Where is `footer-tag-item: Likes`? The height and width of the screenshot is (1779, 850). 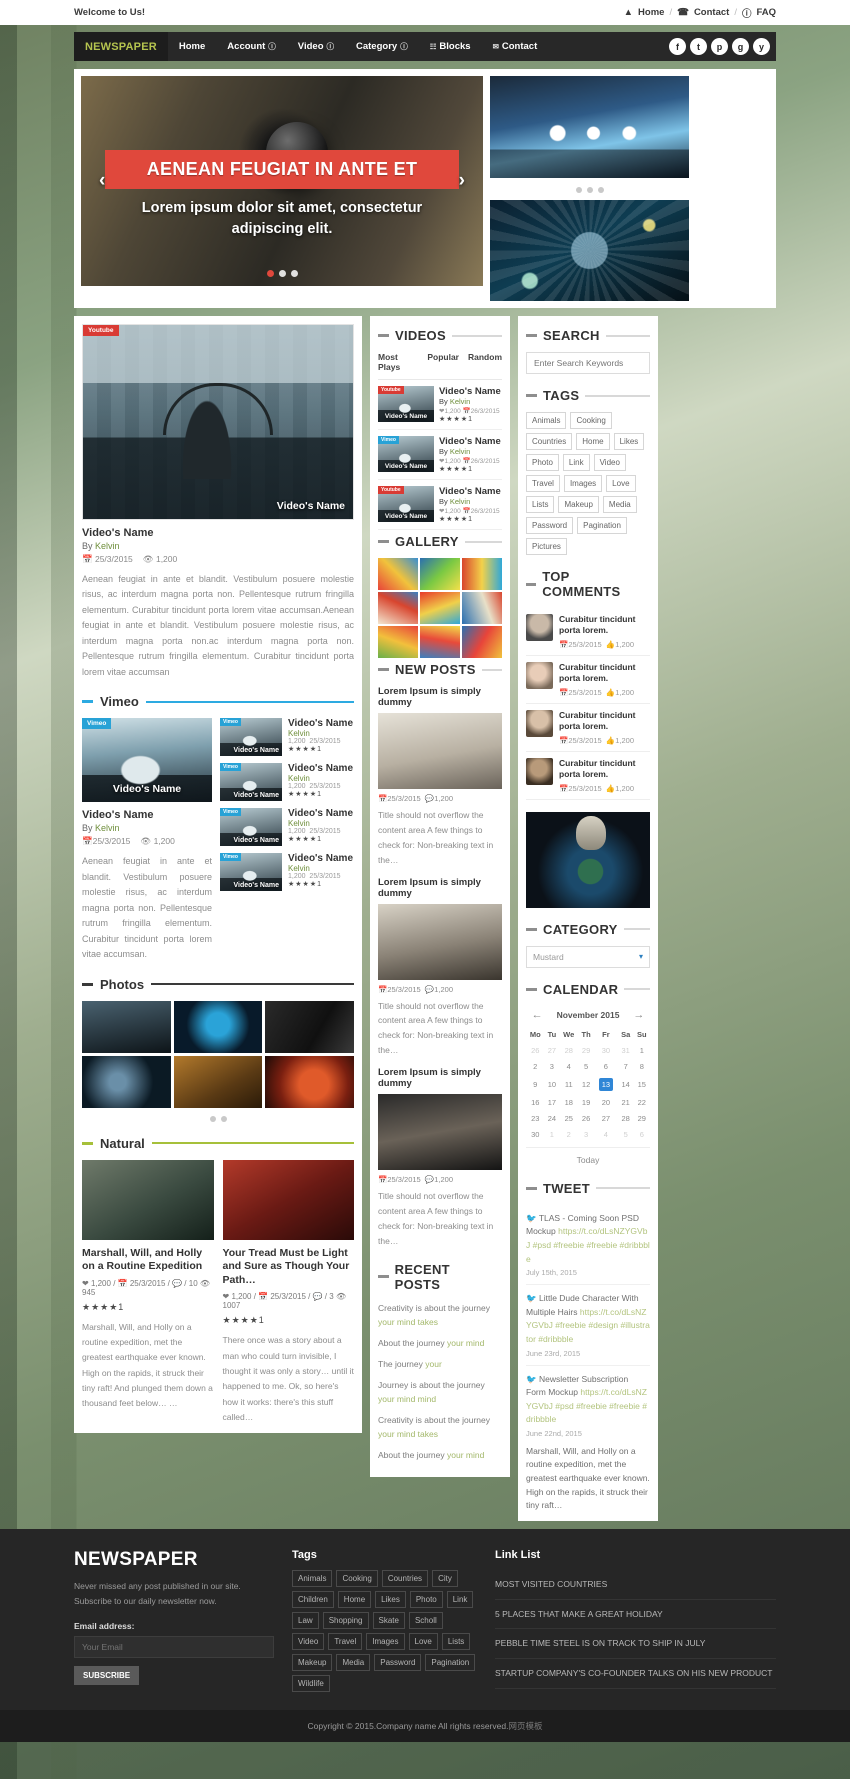 footer-tag-item: Likes is located at coordinates (390, 1599).